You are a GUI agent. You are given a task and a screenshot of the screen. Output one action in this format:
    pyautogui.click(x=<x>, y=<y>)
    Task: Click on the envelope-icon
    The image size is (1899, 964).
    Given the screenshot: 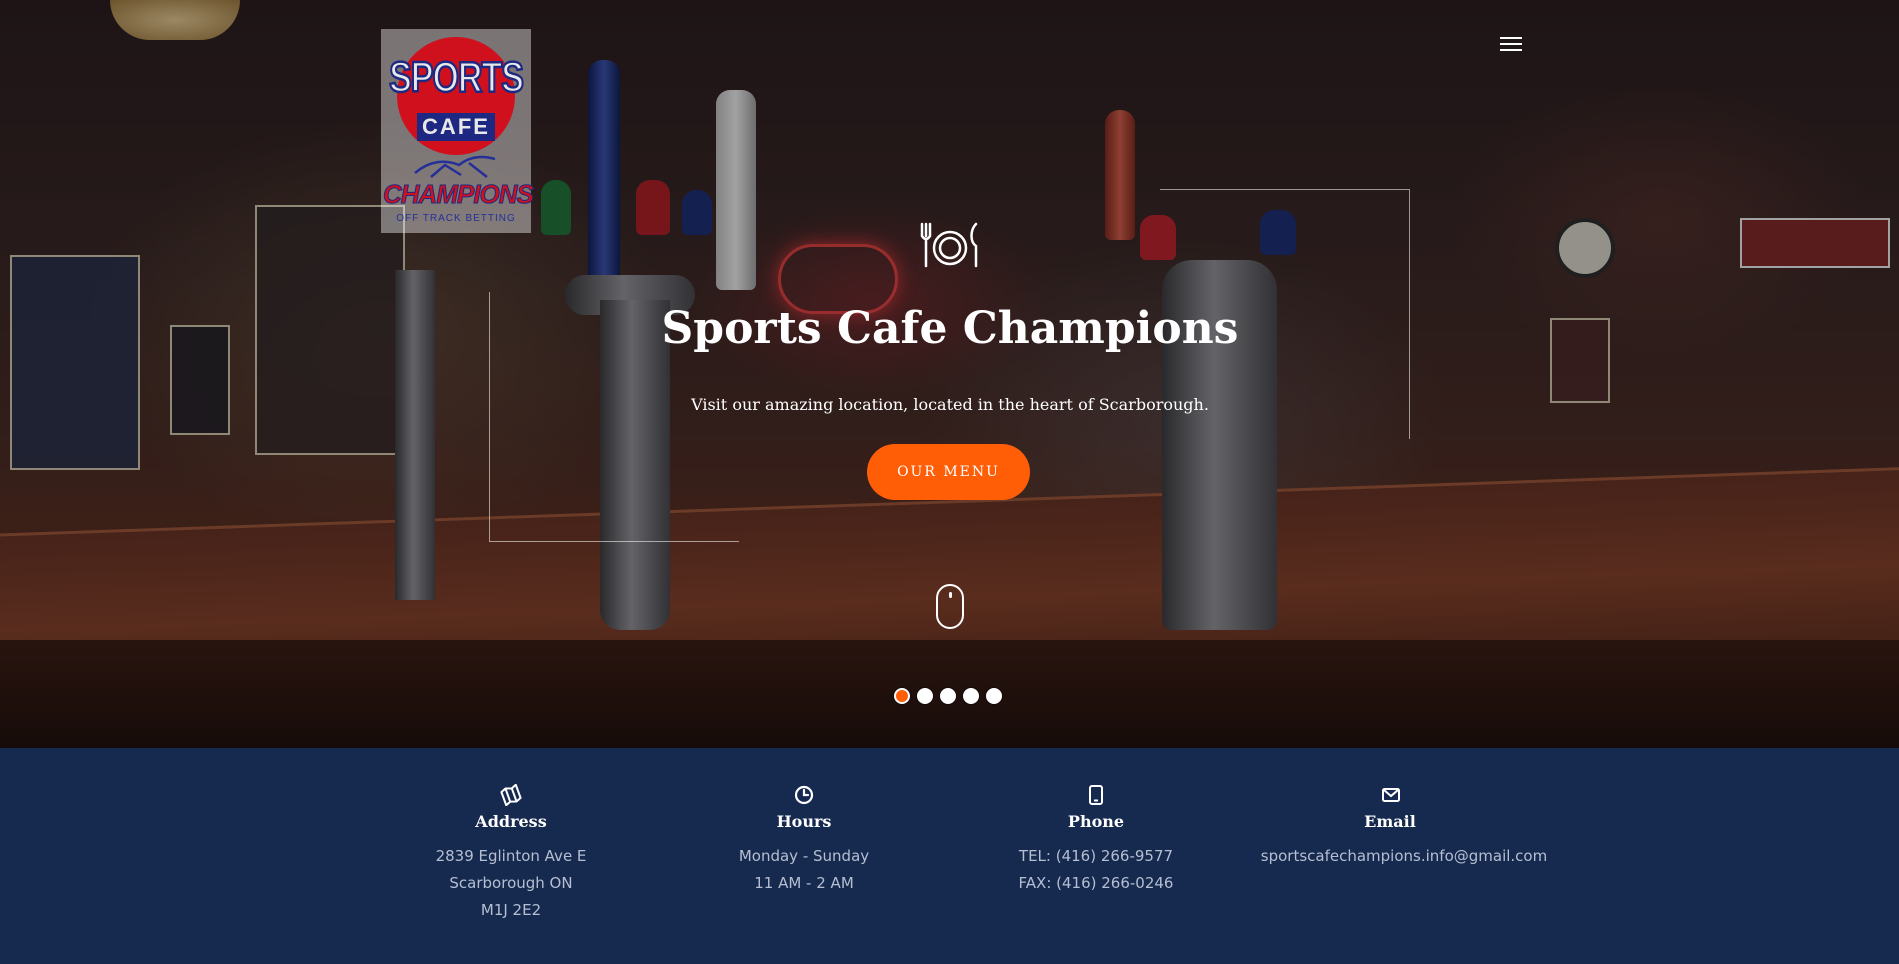 What is the action you would take?
    pyautogui.click(x=1391, y=795)
    